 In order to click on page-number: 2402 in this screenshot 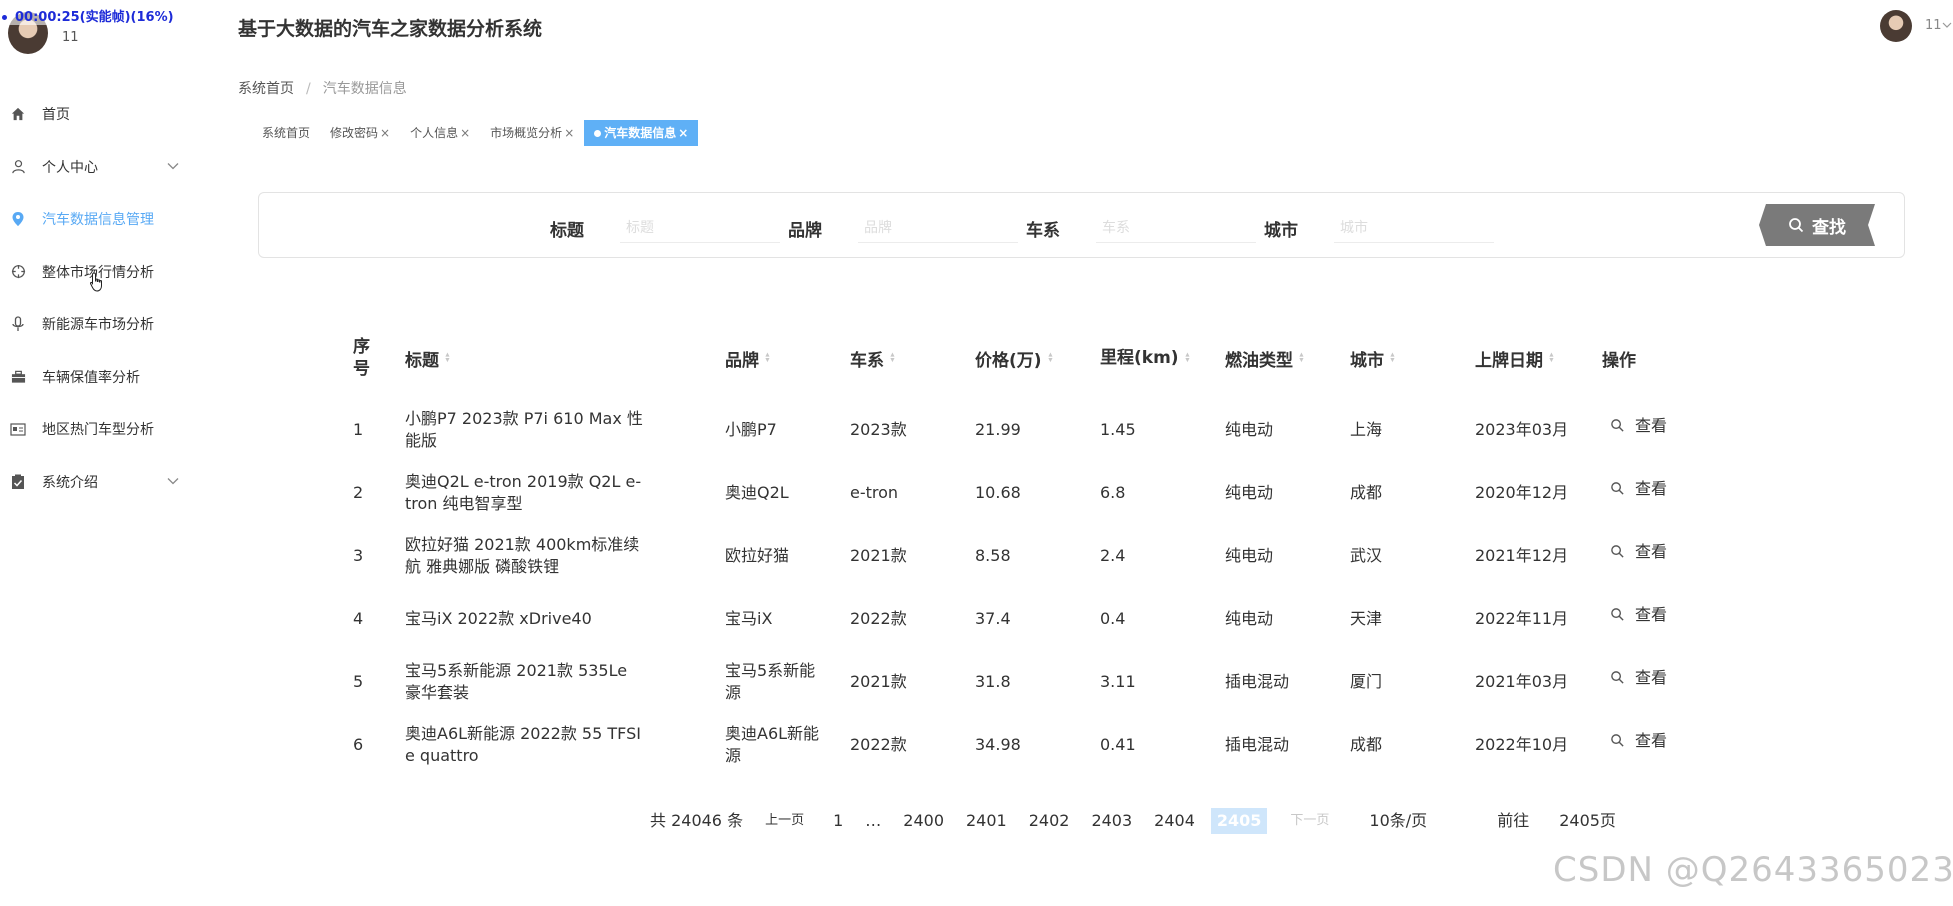, I will do `click(1049, 821)`.